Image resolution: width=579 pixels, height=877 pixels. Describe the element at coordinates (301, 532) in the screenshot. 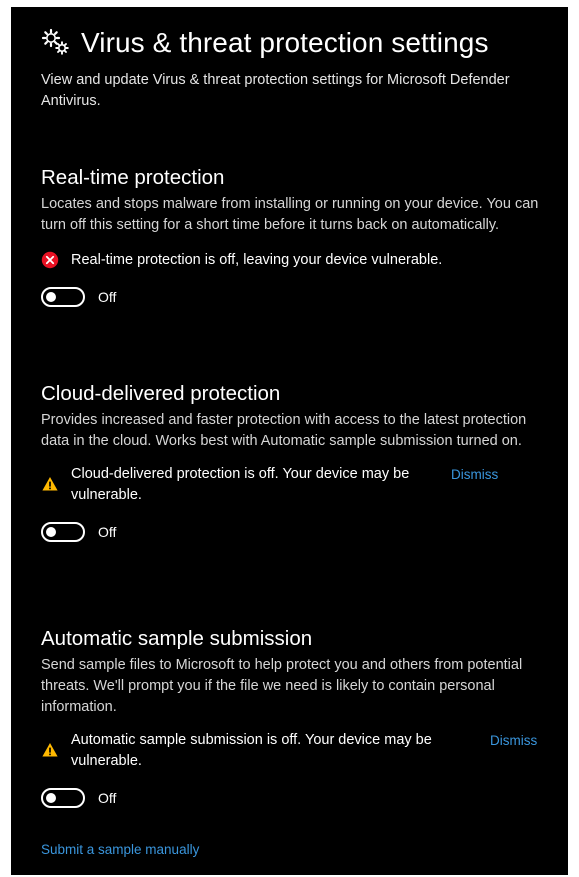

I see `cloud-delivered-protection-toggle: Off` at that location.